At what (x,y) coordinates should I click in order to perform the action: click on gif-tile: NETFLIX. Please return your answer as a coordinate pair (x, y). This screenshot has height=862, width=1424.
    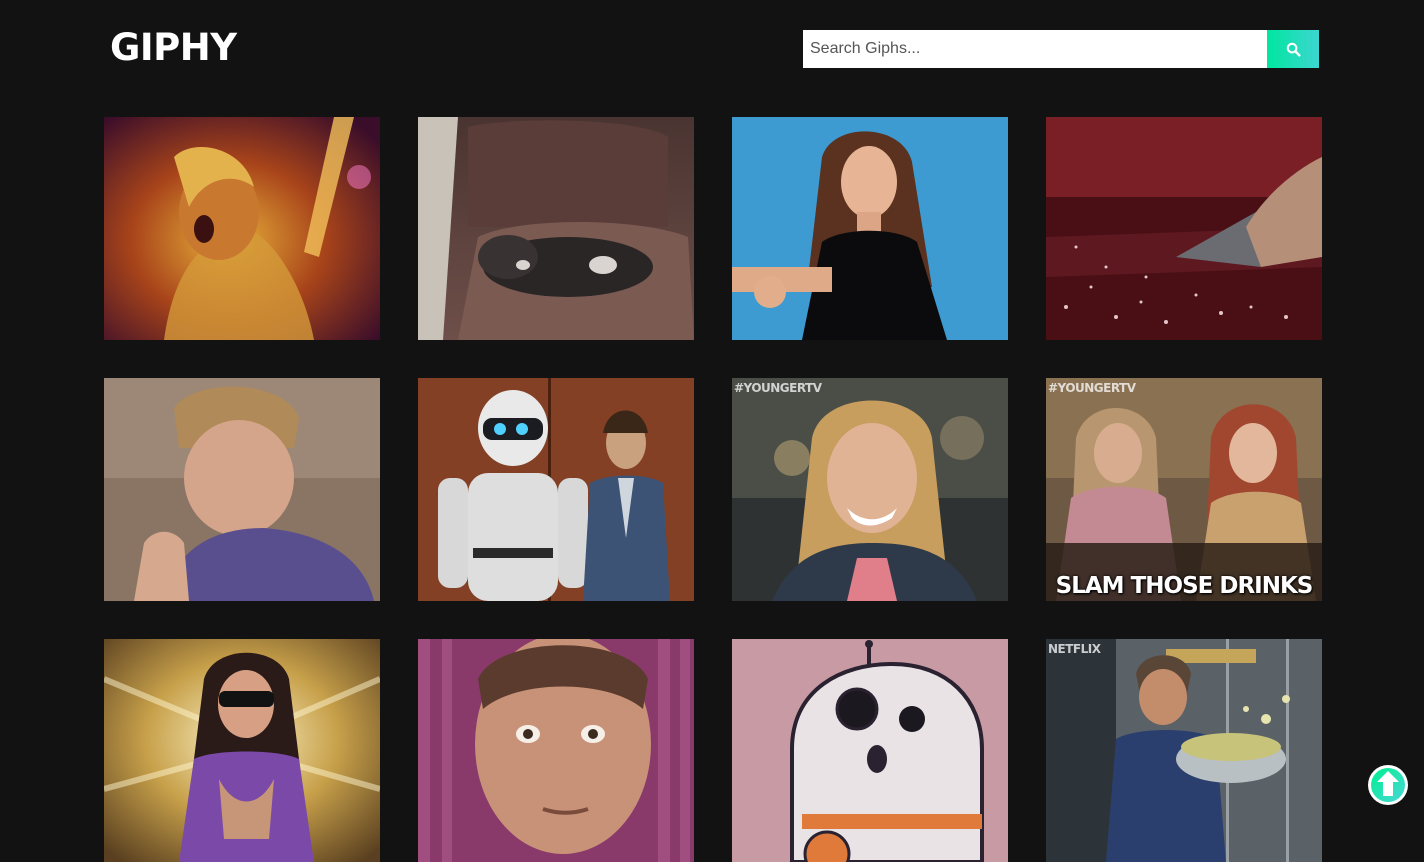
    Looking at the image, I should click on (1184, 750).